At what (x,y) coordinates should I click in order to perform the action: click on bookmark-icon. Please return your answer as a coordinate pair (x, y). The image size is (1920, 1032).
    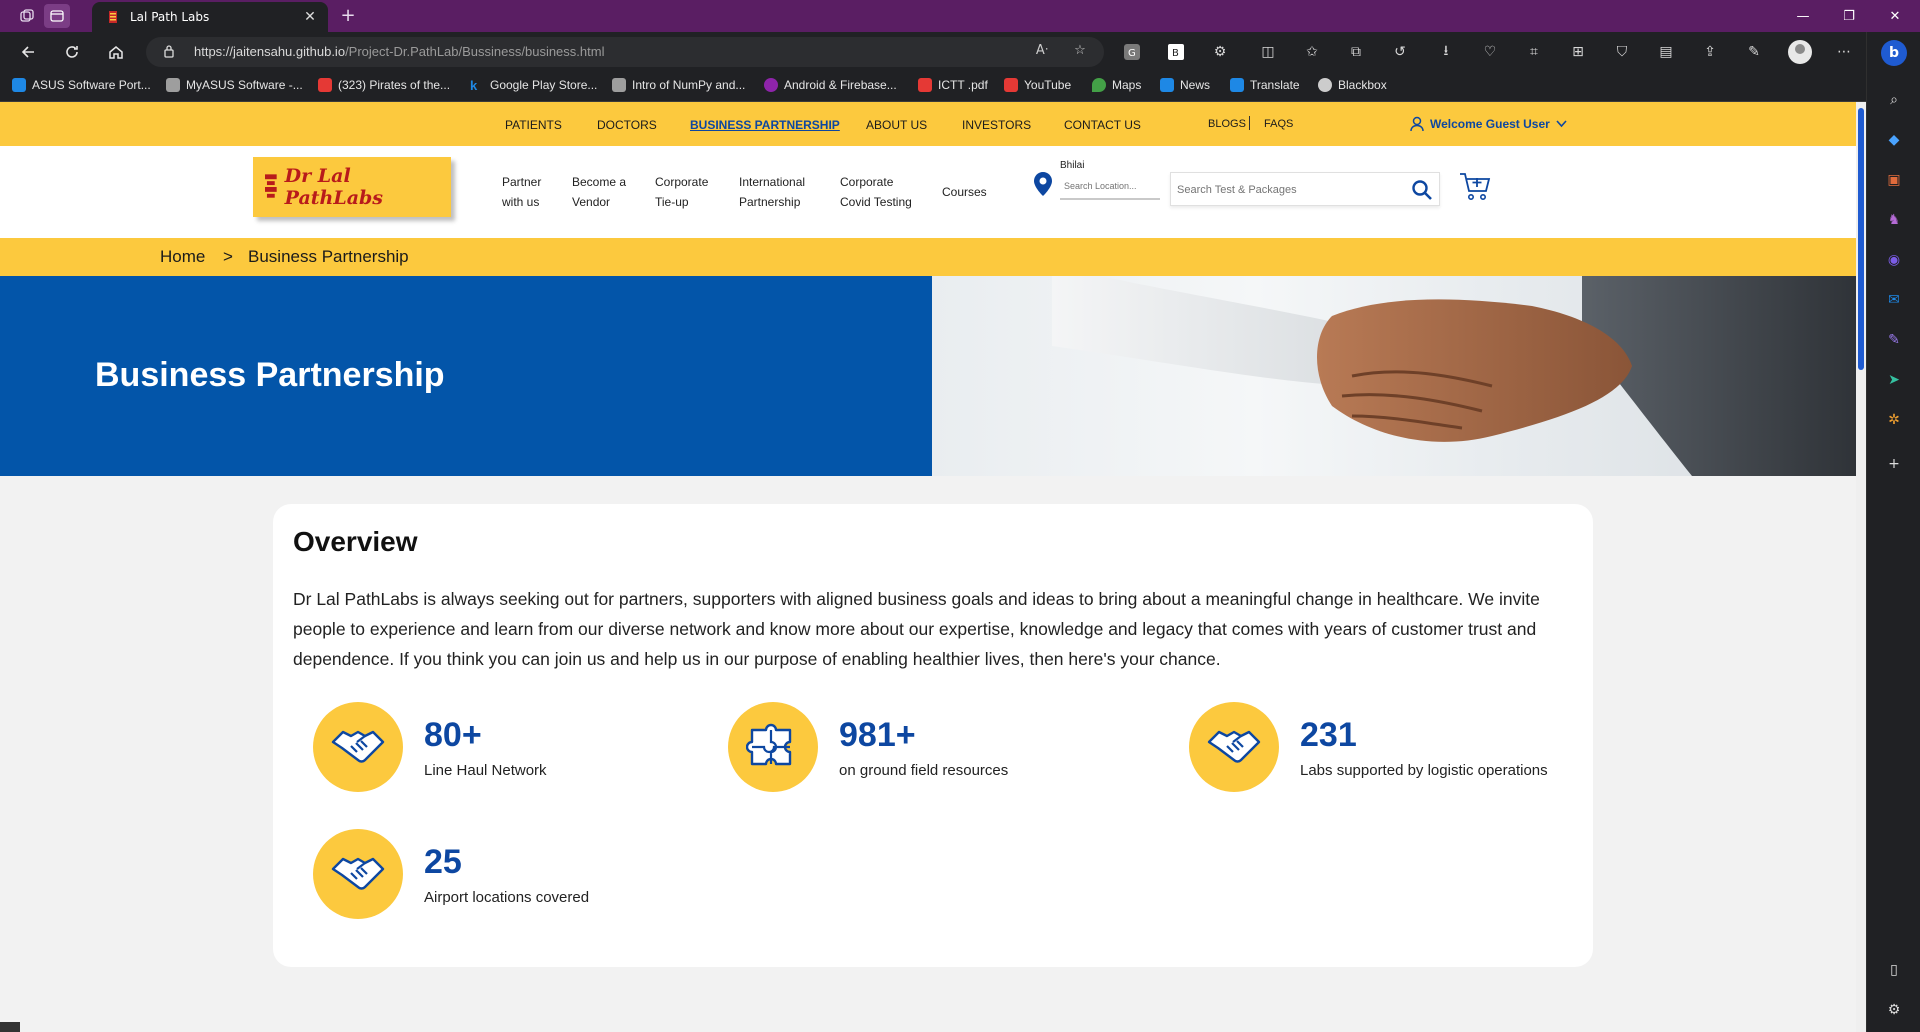
    Looking at the image, I should click on (925, 85).